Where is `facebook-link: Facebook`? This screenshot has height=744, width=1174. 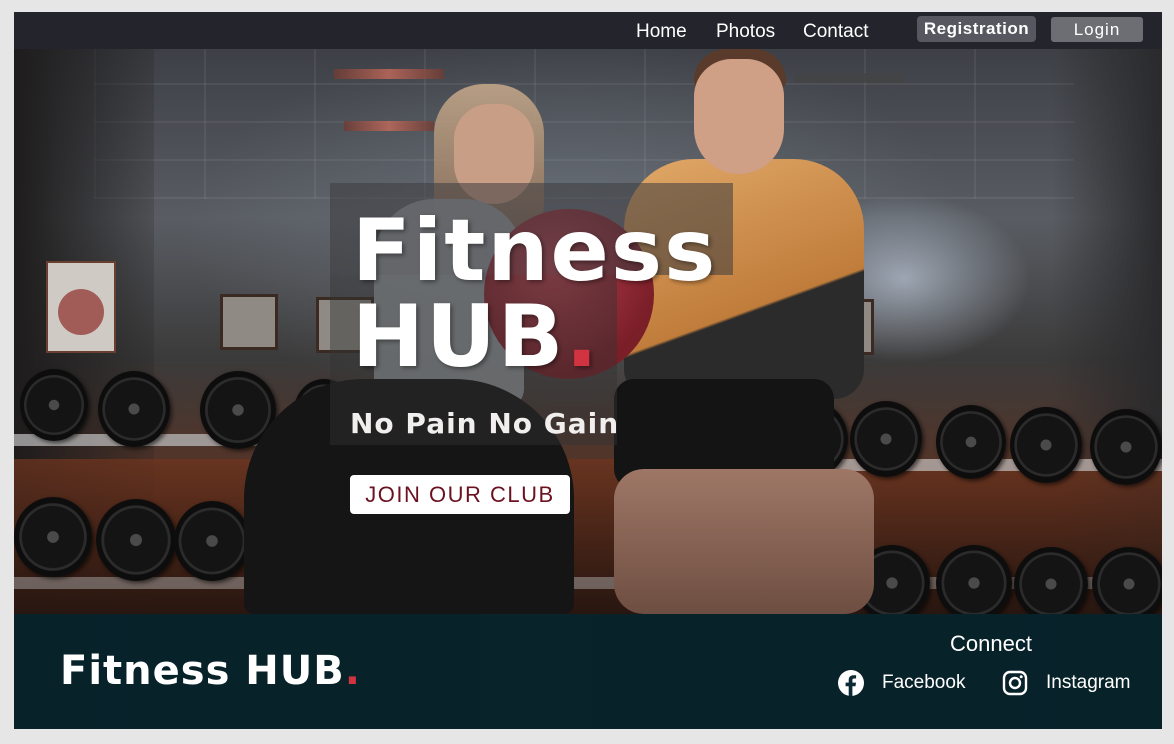
facebook-link: Facebook is located at coordinates (901, 683).